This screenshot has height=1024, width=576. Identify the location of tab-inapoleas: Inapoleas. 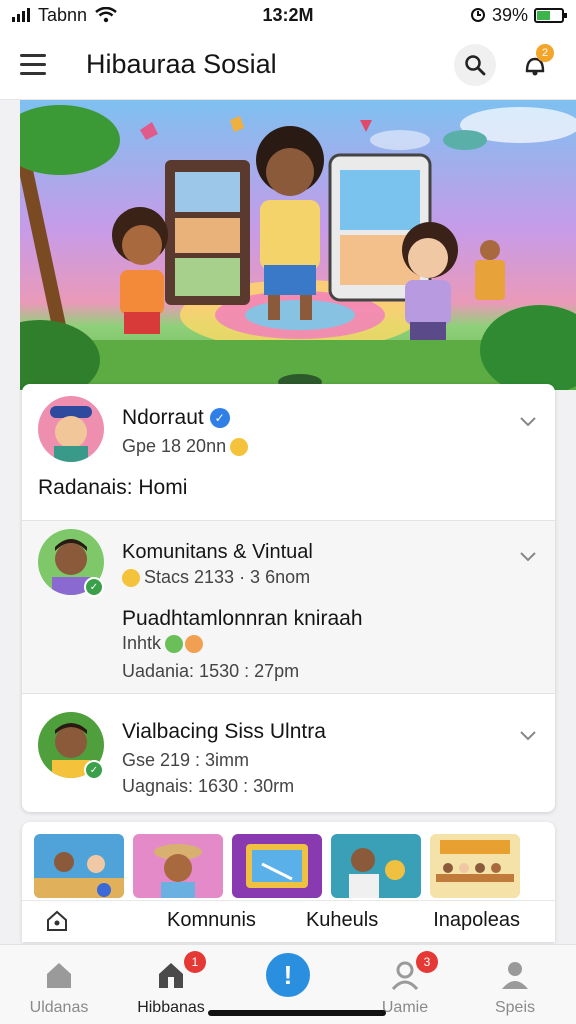
(476, 920).